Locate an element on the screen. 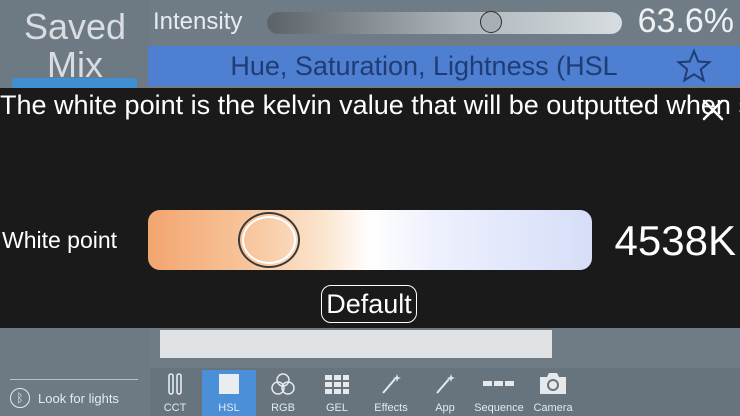 Image resolution: width=740 pixels, height=416 pixels. tab-label: RGB is located at coordinates (283, 408).